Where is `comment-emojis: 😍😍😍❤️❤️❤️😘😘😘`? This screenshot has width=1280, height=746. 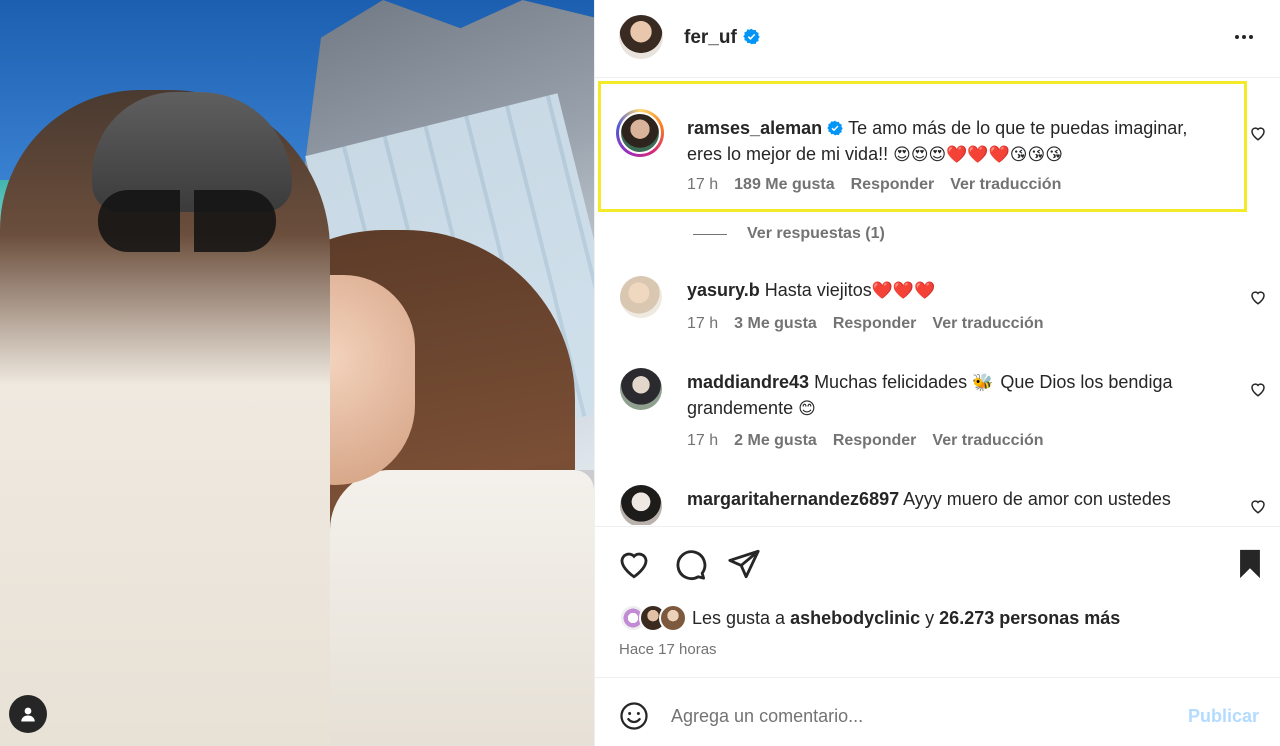 comment-emojis: 😍😍😍❤️❤️❤️😘😘😘 is located at coordinates (978, 154).